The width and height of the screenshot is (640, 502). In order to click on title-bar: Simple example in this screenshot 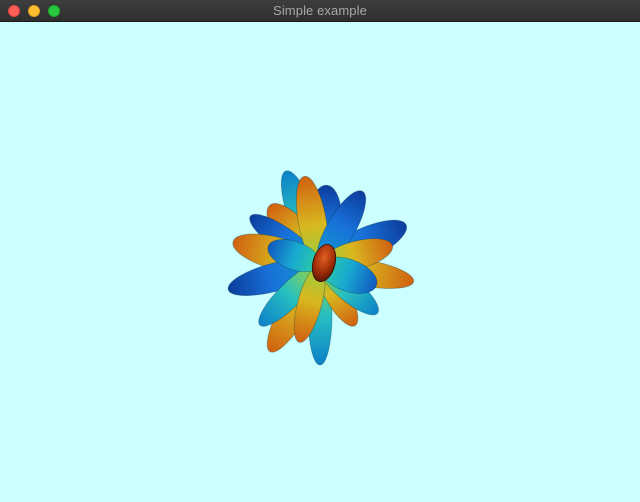, I will do `click(320, 11)`.